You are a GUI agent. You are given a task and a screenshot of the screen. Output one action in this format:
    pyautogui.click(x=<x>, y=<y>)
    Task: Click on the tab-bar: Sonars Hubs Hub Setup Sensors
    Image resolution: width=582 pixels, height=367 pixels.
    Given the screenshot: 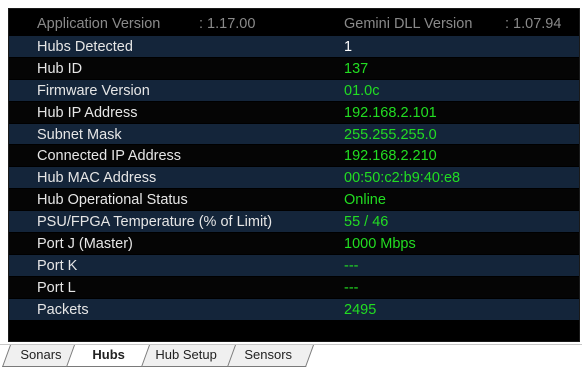 What is the action you would take?
    pyautogui.click(x=291, y=355)
    